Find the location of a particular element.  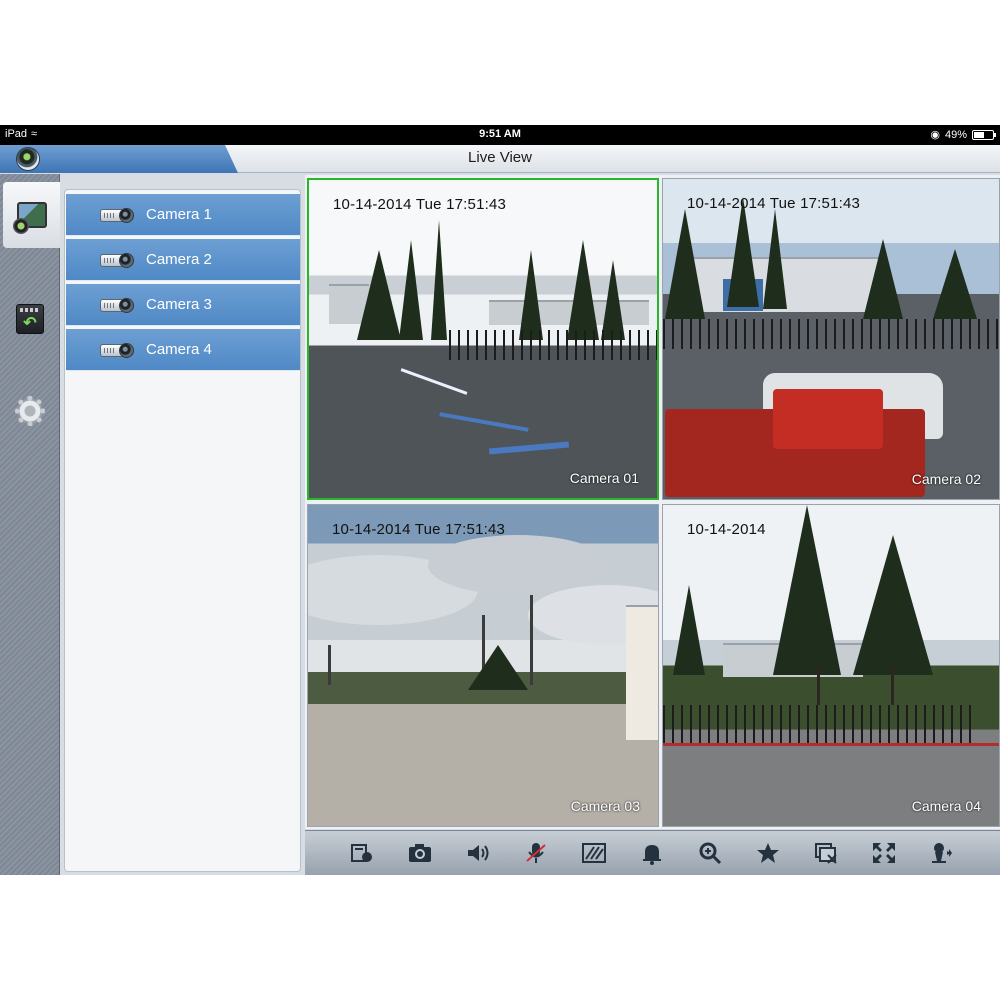

video-tile-4: 10-14-2014 Camera 04 is located at coordinates (831, 665).